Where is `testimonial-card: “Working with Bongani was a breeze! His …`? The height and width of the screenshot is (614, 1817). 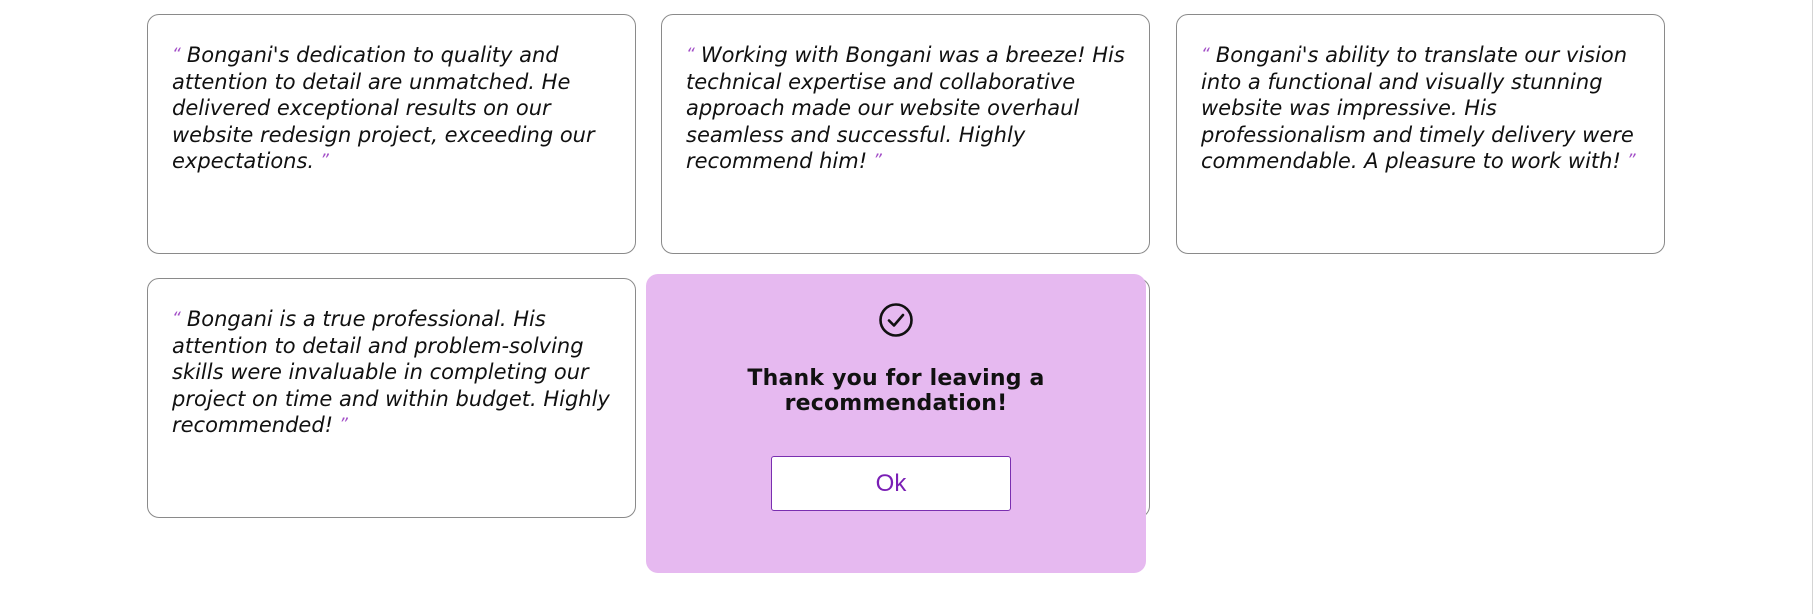
testimonial-card: “Working with Bongani was a breeze! His … is located at coordinates (905, 134).